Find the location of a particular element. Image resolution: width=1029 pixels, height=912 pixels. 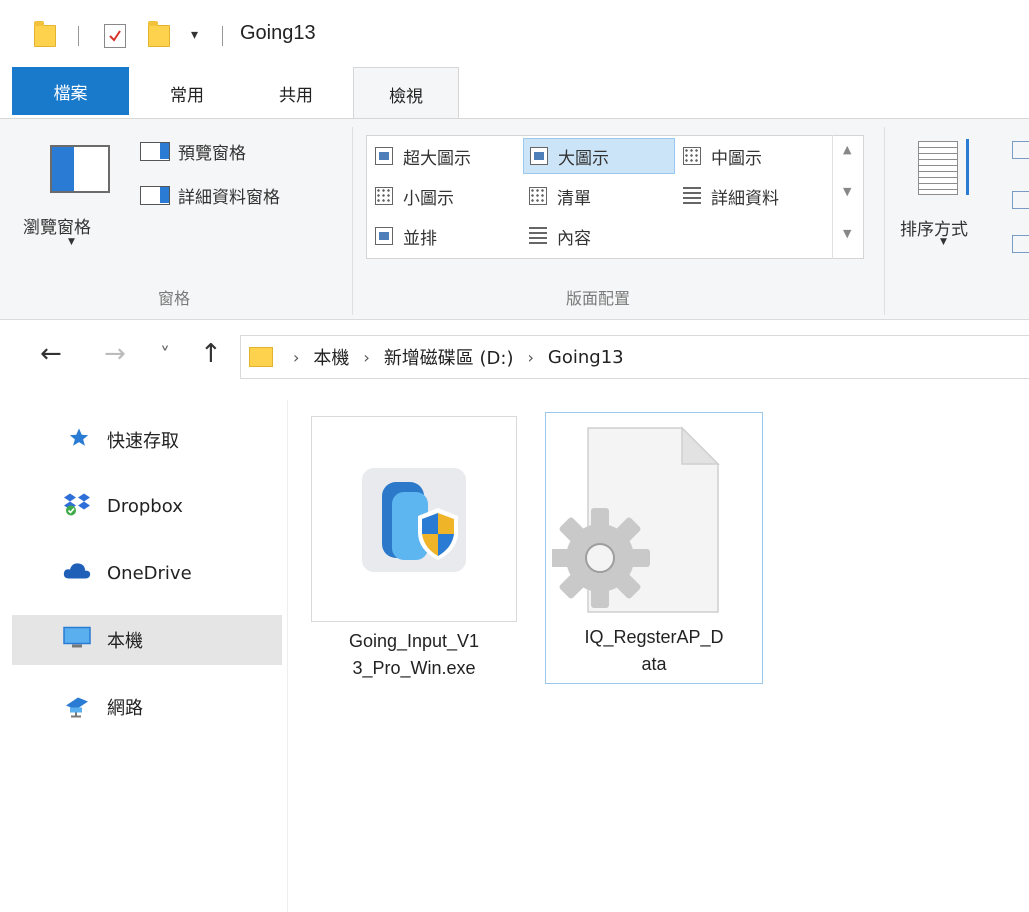

layout-item-label: 中圖示 is located at coordinates (736, 158).